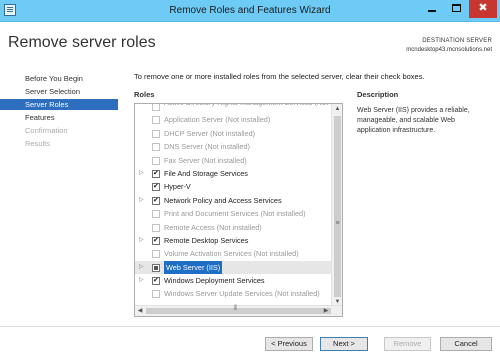 The width and height of the screenshot is (500, 356). Describe the element at coordinates (38, 143) in the screenshot. I see `nav-item-results: Results` at that location.